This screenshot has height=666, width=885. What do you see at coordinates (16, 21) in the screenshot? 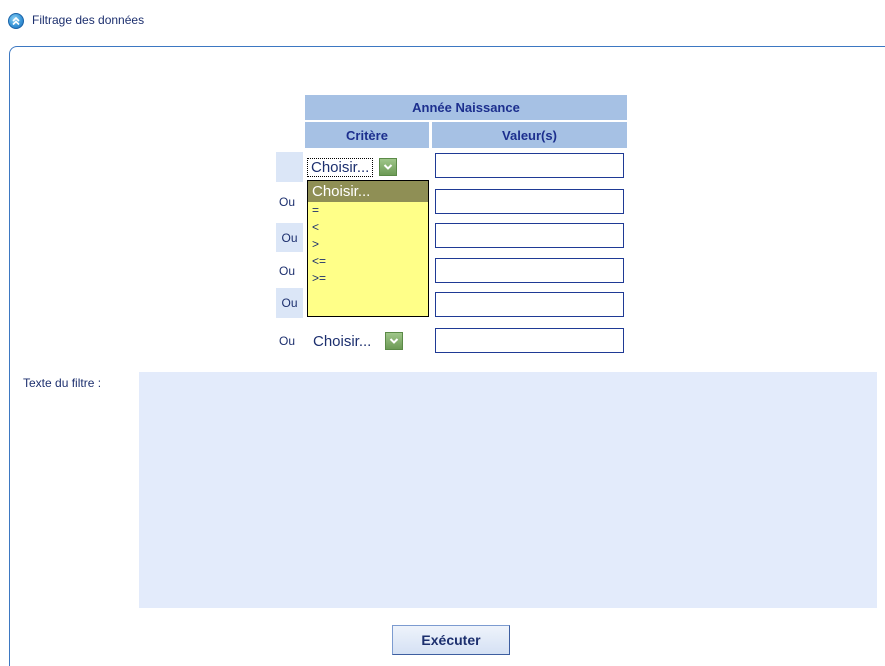
I see `chevron-double-up-icon` at bounding box center [16, 21].